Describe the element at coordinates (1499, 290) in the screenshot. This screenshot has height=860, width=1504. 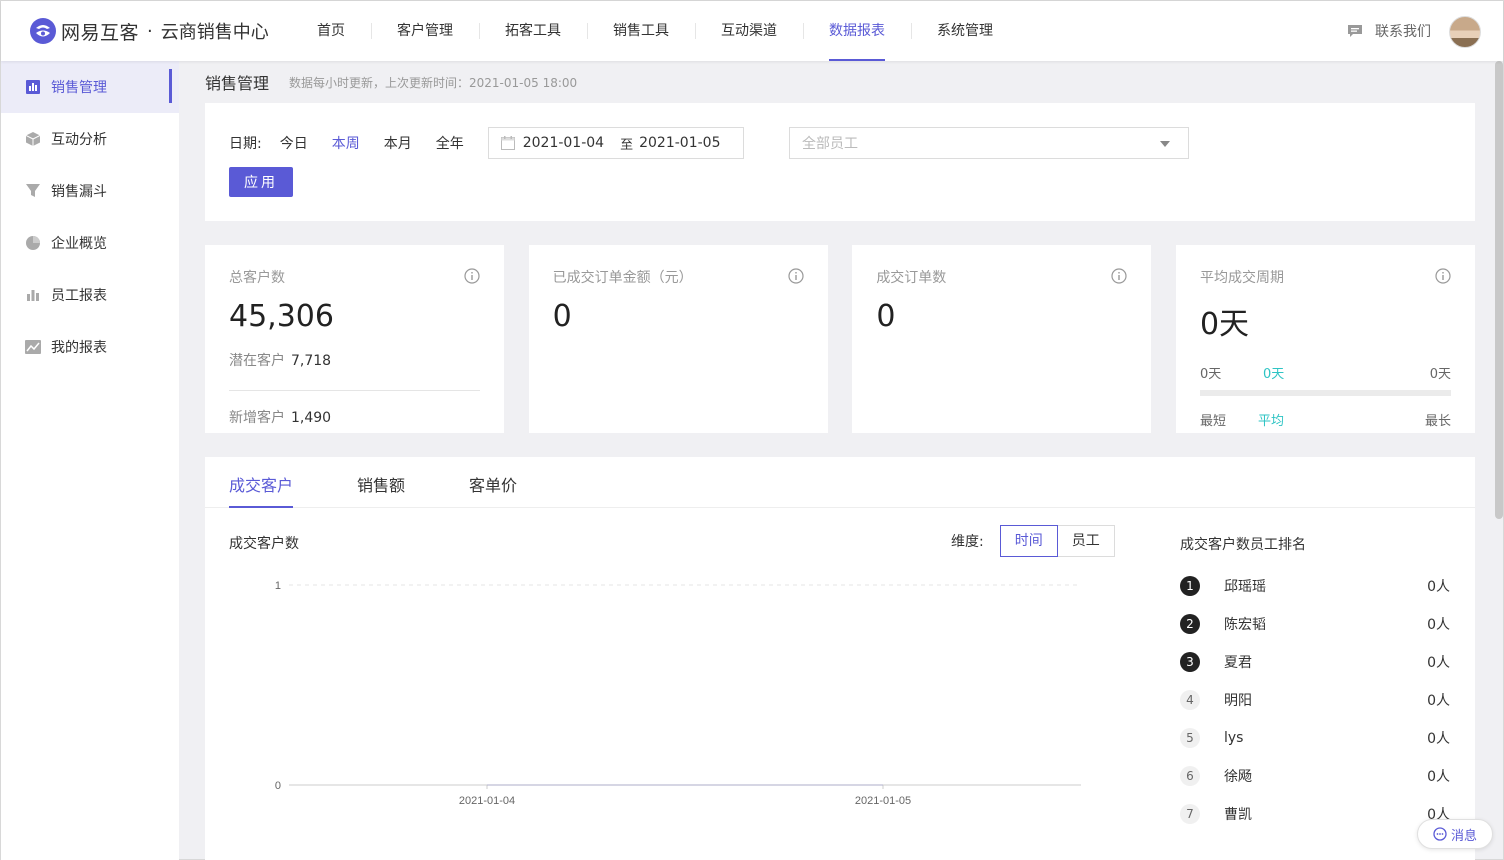
I see `scrollbar` at that location.